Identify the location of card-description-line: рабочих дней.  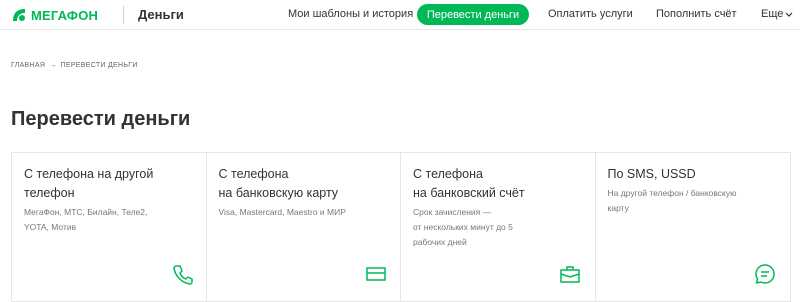
(440, 242).